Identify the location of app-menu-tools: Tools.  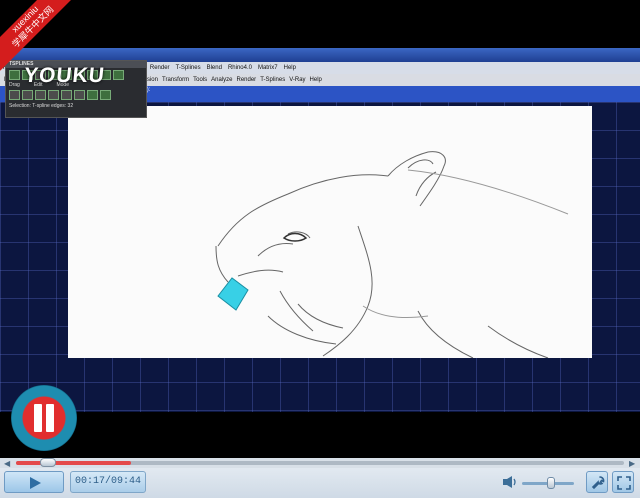
(202, 80).